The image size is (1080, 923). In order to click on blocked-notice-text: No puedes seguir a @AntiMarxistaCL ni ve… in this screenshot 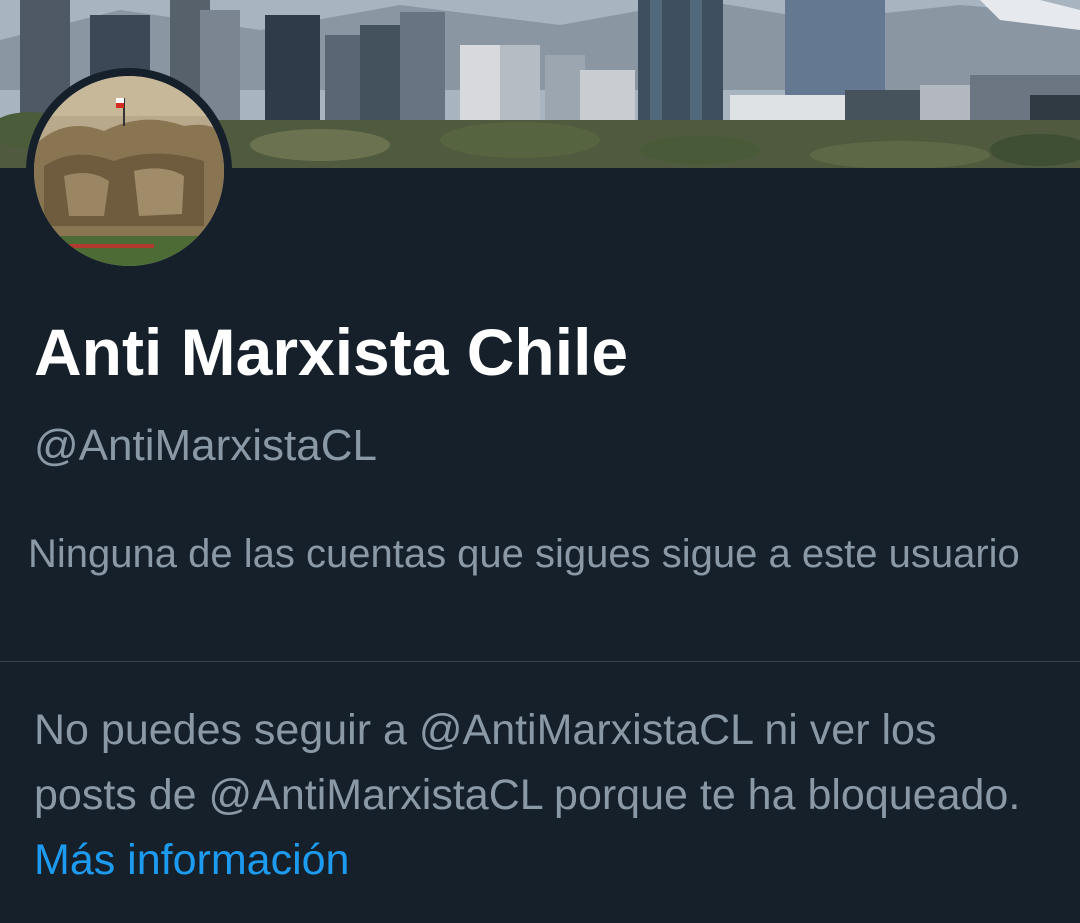, I will do `click(527, 762)`.